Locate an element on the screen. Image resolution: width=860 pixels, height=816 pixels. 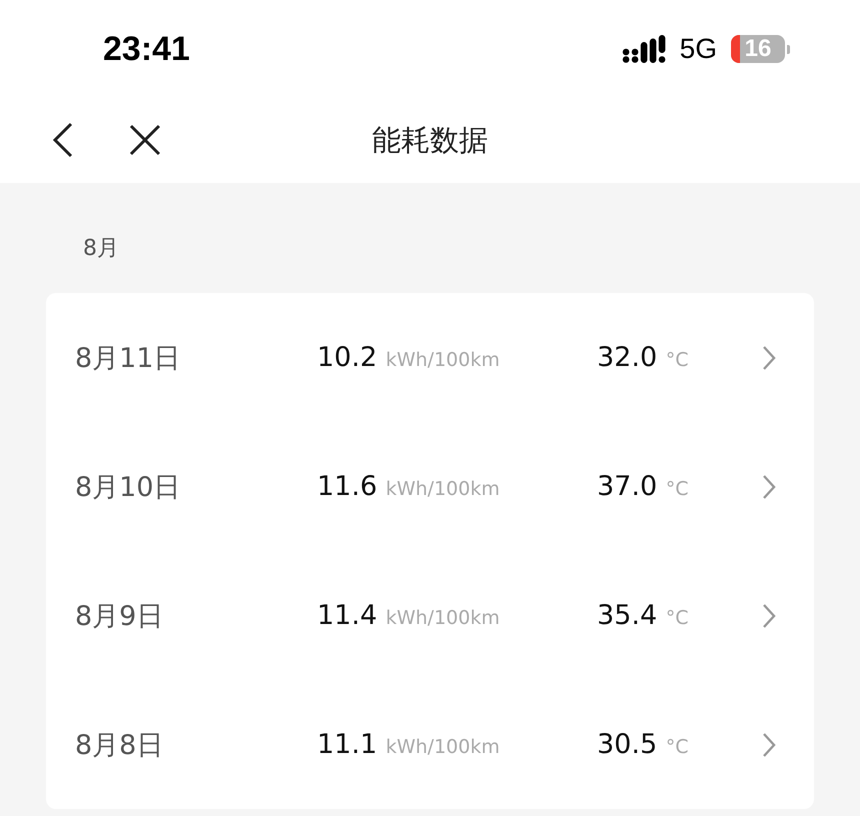
page-title: 能耗数据 is located at coordinates (430, 140).